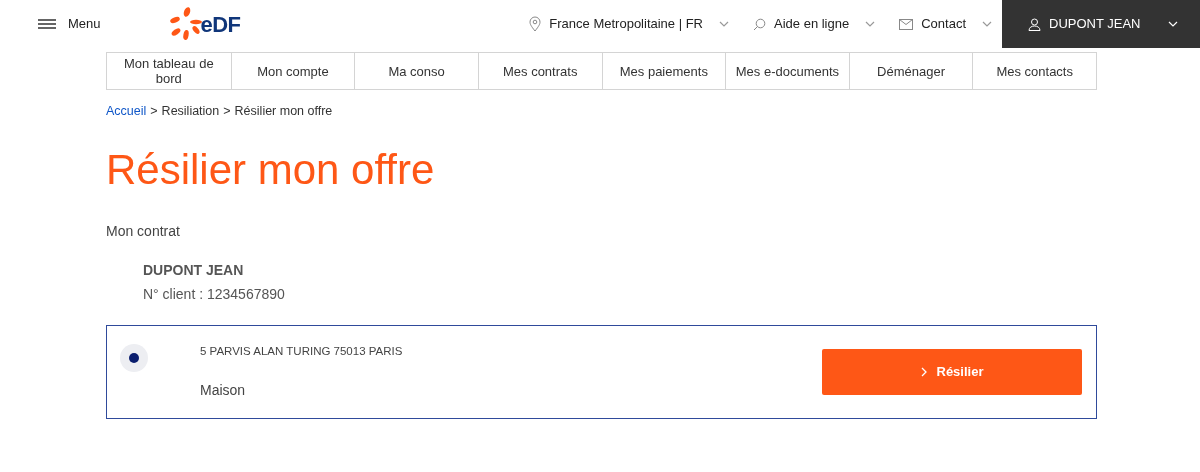 Image resolution: width=1200 pixels, height=472 pixels. I want to click on nav-tab: Mes contrats, so click(539, 71).